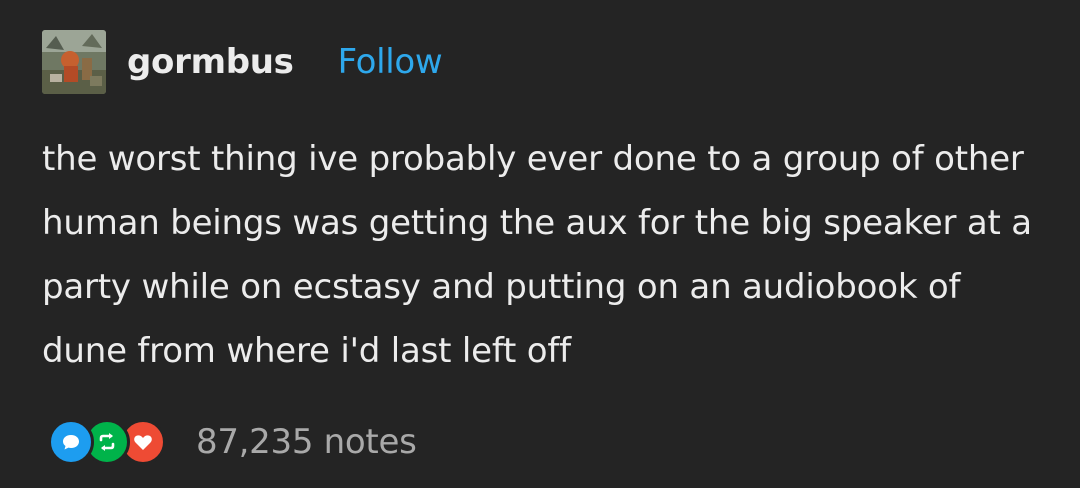 The height and width of the screenshot is (488, 1080). Describe the element at coordinates (390, 62) in the screenshot. I see `follow-button: Follow` at that location.